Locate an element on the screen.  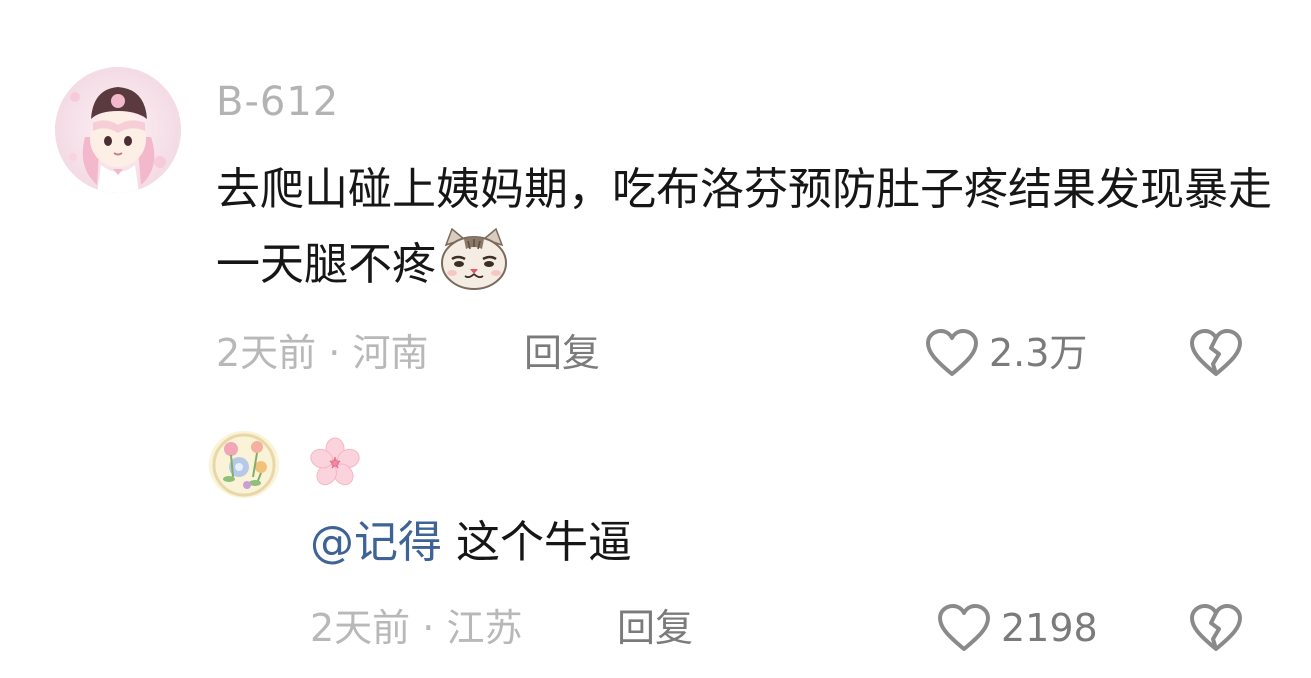
reply-time: 2天前 is located at coordinates (360, 628).